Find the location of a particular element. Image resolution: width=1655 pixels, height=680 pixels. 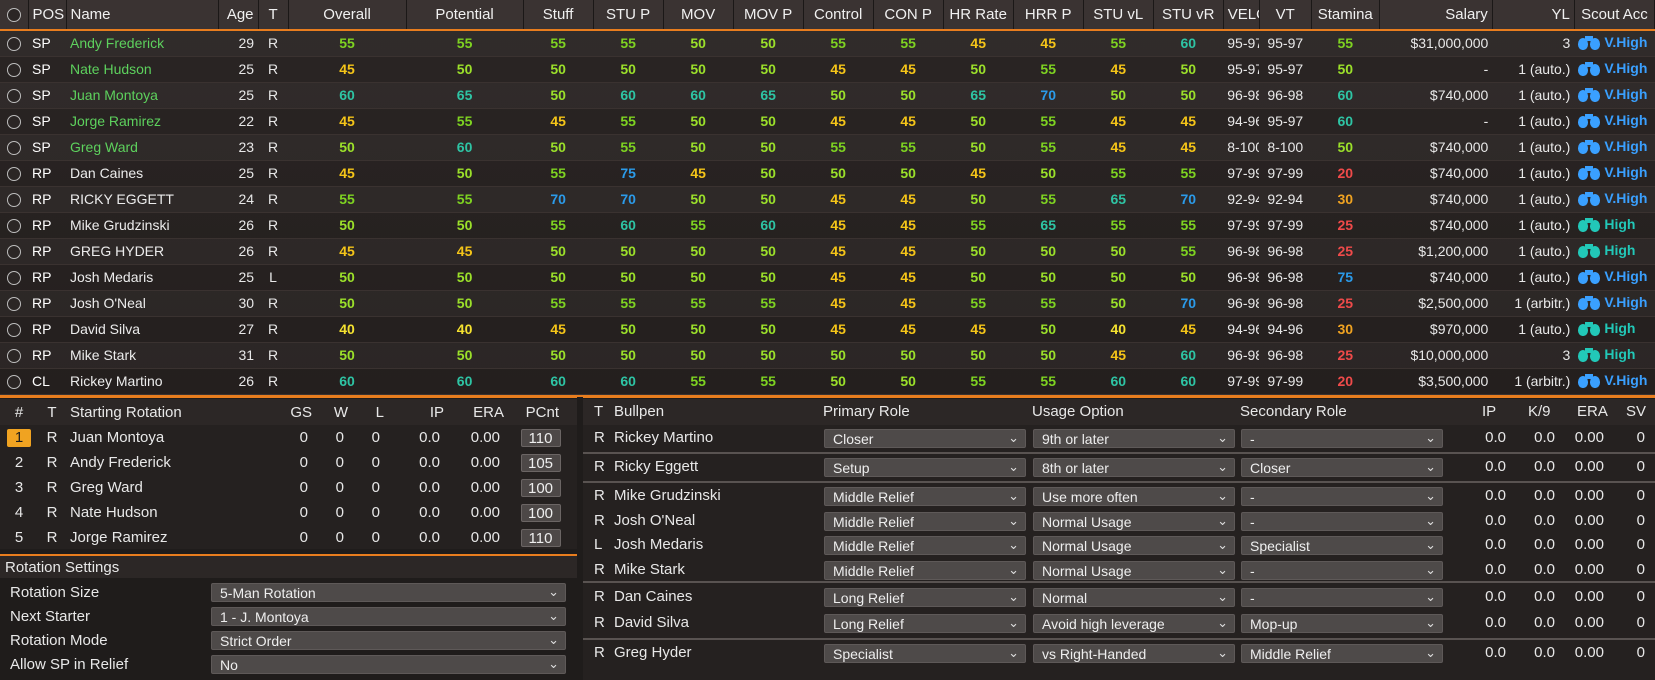

usage-option-dropdown: 9th or later ⌄ is located at coordinates (1134, 438).